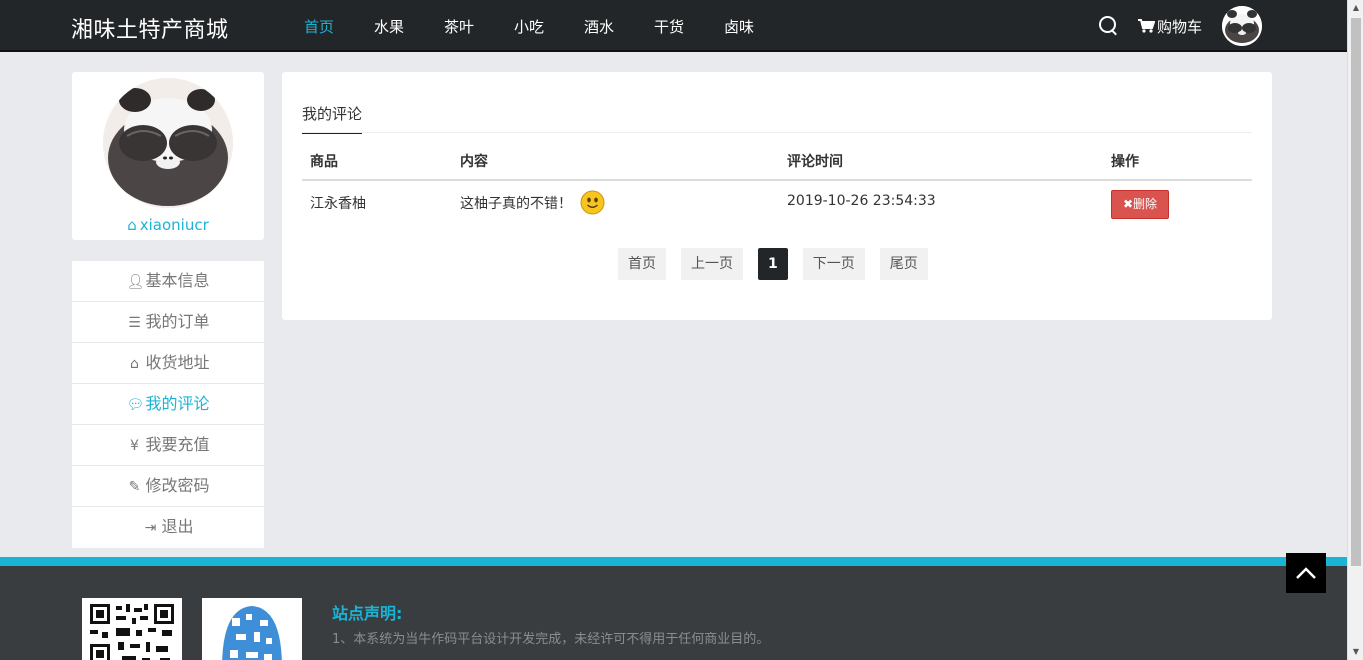 The width and height of the screenshot is (1363, 660). Describe the element at coordinates (150, 28) in the screenshot. I see `site-title: 湘味土特产商城` at that location.